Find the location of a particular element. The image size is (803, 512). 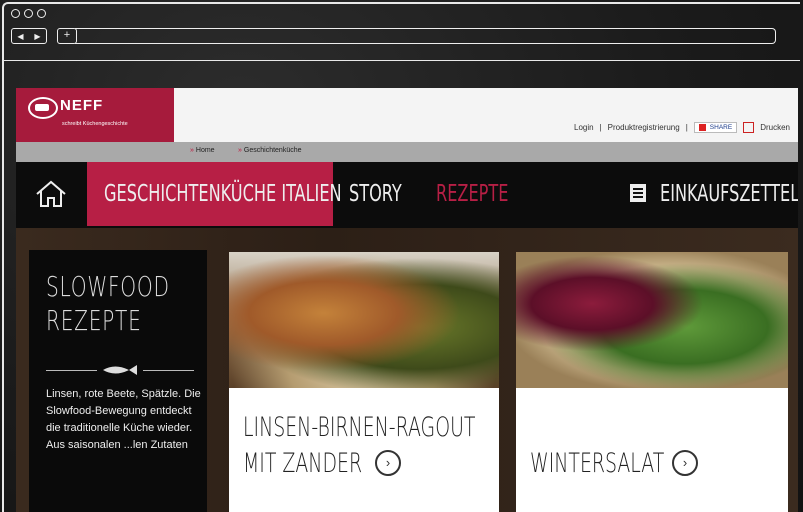

print-link: Drucken is located at coordinates (775, 127).